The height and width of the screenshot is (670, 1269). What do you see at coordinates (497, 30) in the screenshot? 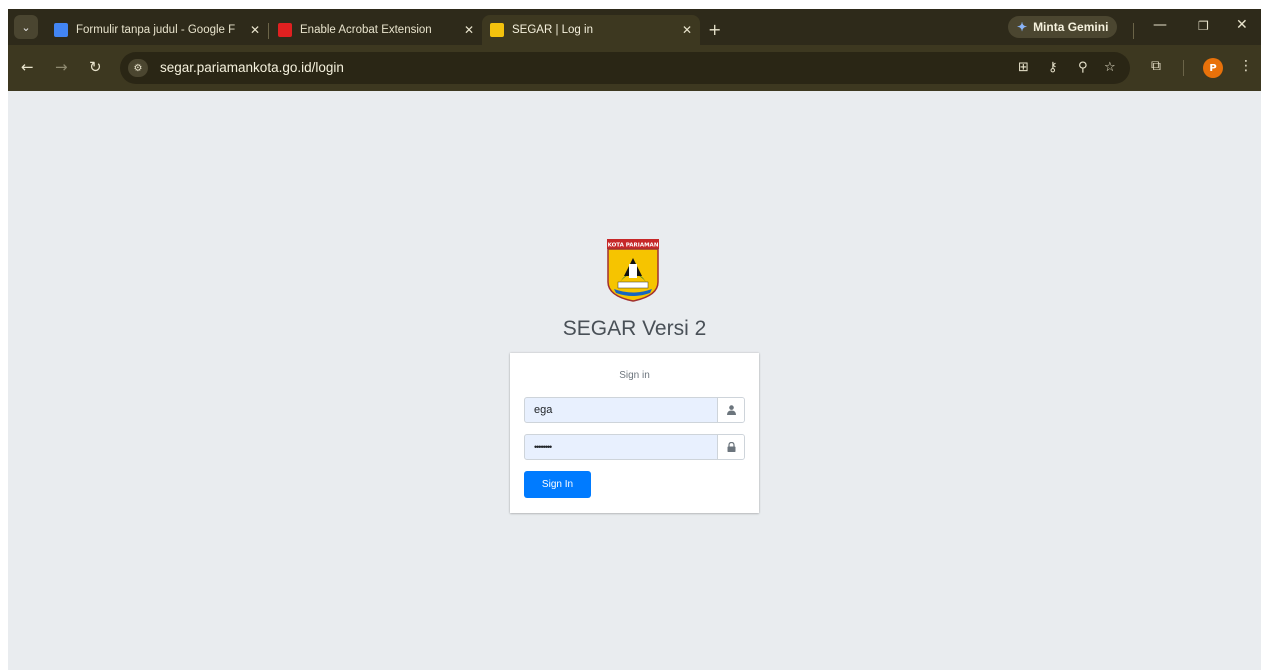
I see `segar-logo-icon` at bounding box center [497, 30].